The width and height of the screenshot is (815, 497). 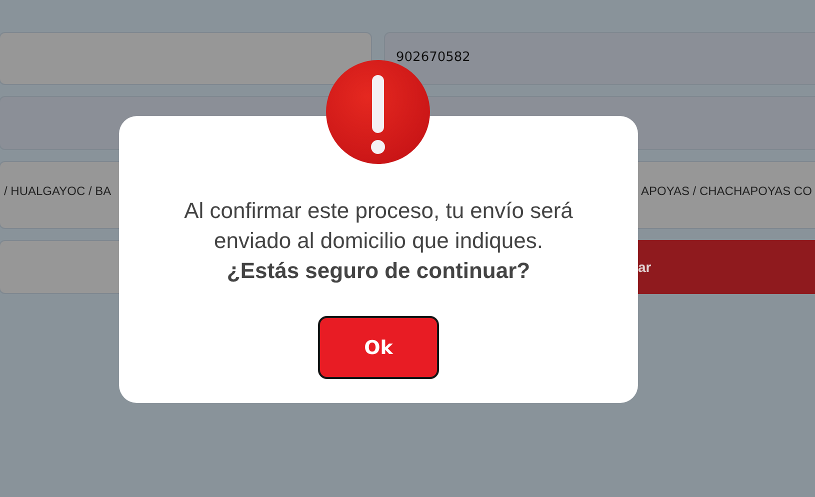 What do you see at coordinates (378, 241) in the screenshot?
I see `dialog-message: Al confirmar este proceso, tu envío será enviado al domicilio que indiques. ¿Estás seguro de continuar?` at bounding box center [378, 241].